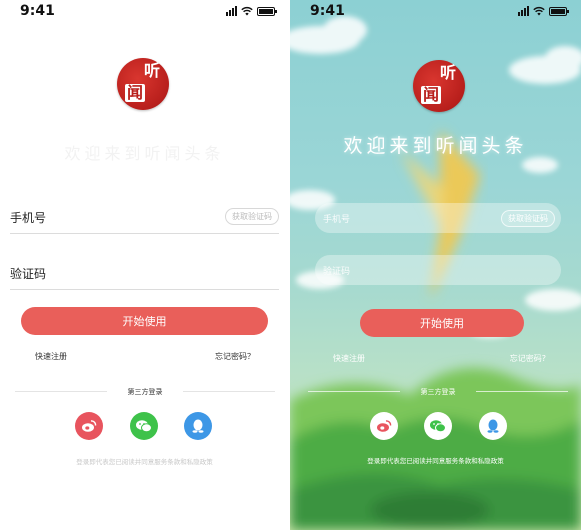 The width and height of the screenshot is (581, 530). What do you see at coordinates (235, 356) in the screenshot?
I see `forgot-password-link: 忘记密码？` at bounding box center [235, 356].